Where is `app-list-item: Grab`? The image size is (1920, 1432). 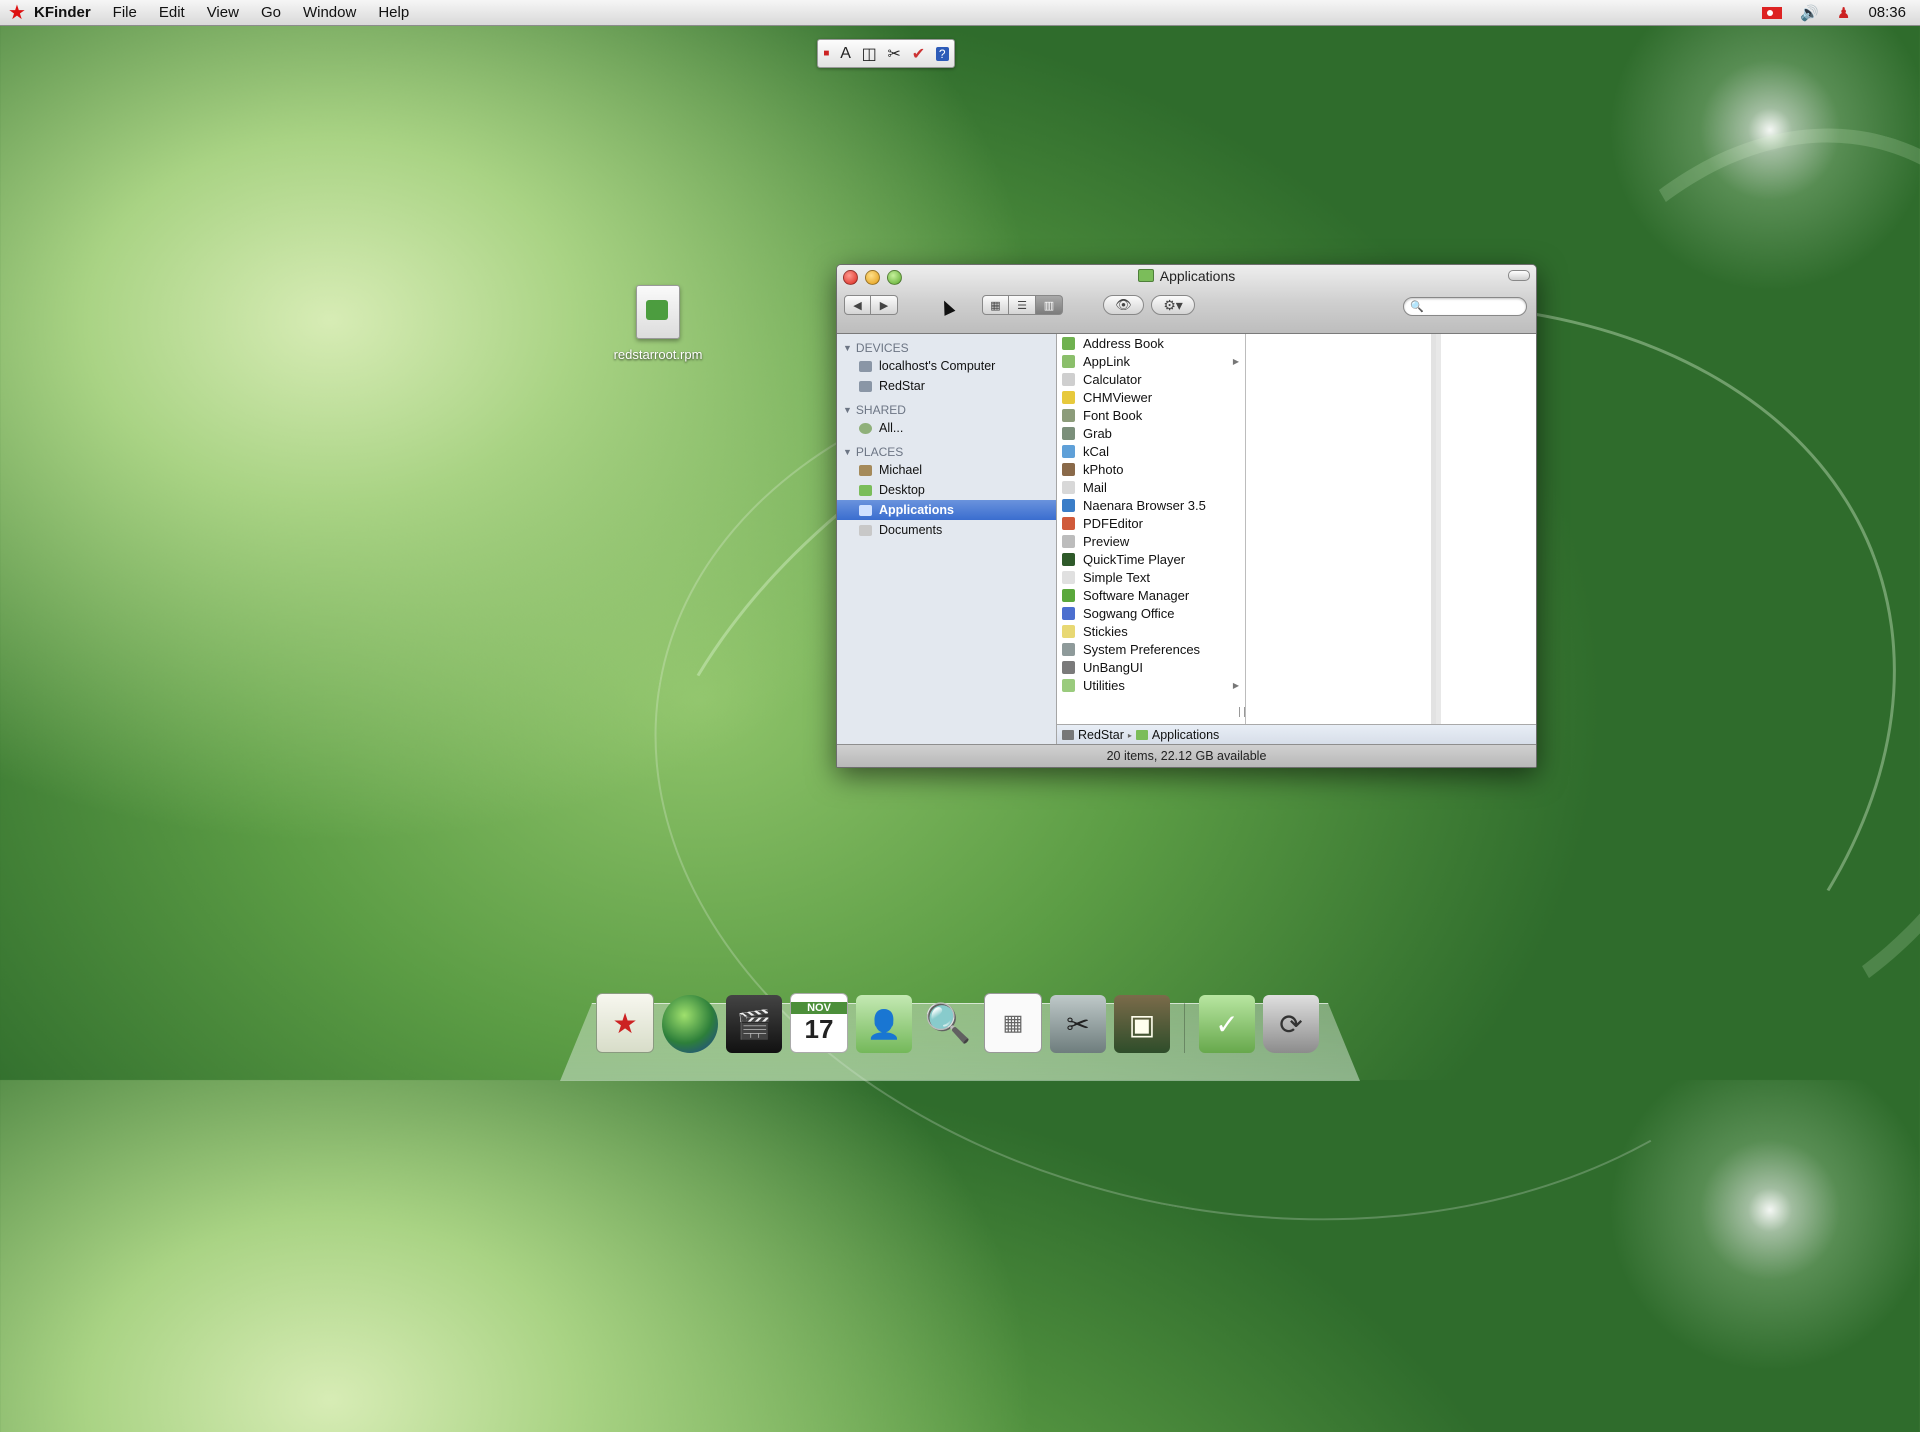 app-list-item: Grab is located at coordinates (1151, 433).